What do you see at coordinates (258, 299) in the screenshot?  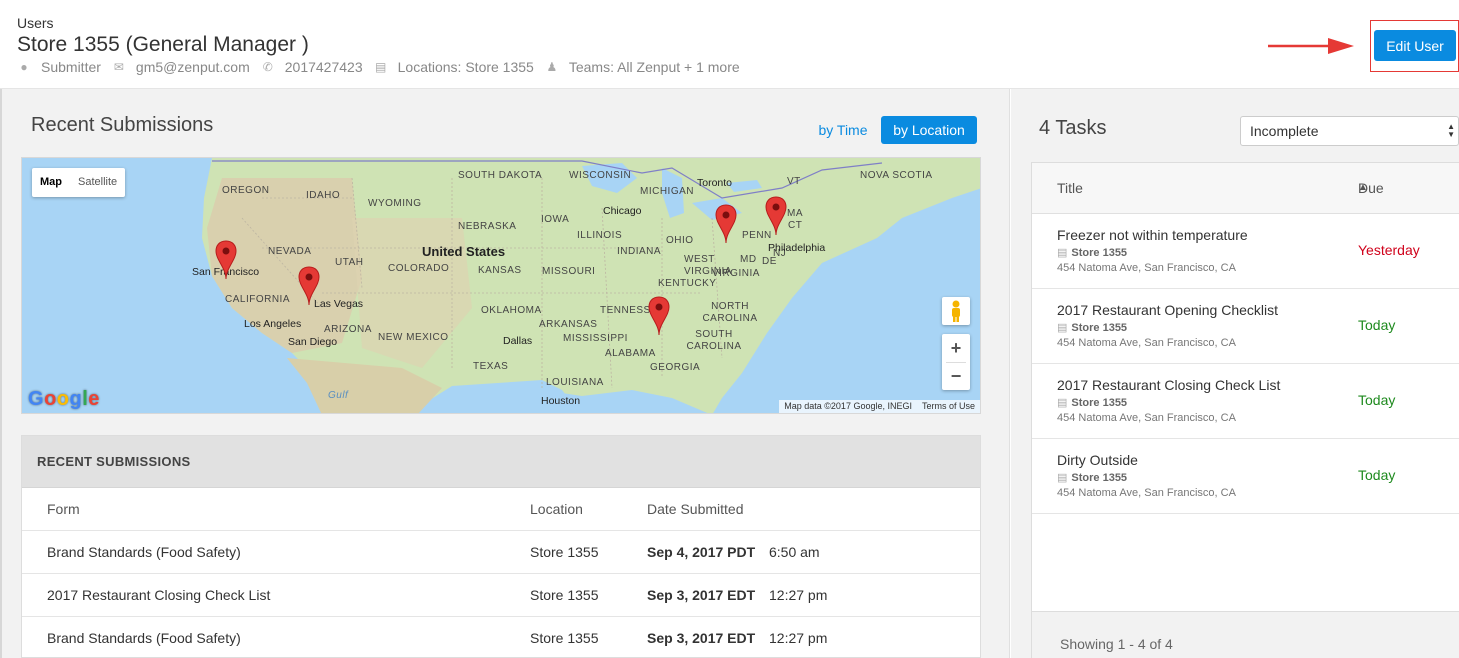 I see `map-label: CALIFORNIA` at bounding box center [258, 299].